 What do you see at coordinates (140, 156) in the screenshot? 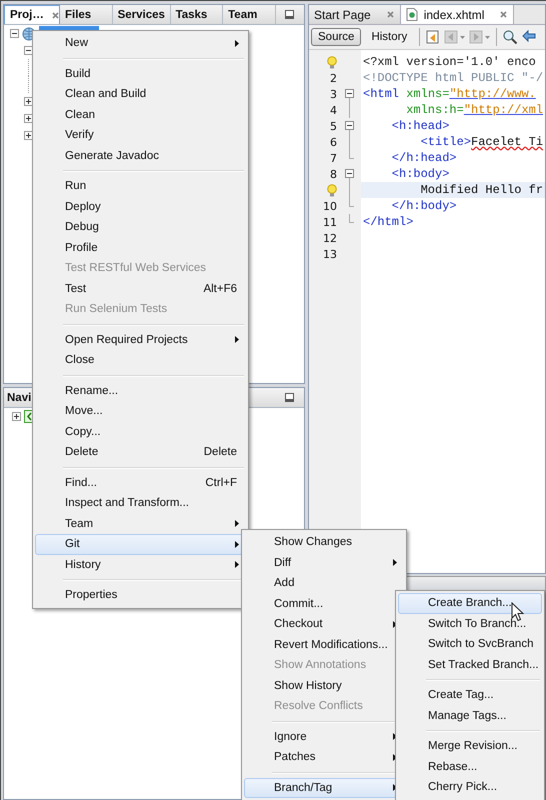
I see `menu-item: Generate Javadoc` at bounding box center [140, 156].